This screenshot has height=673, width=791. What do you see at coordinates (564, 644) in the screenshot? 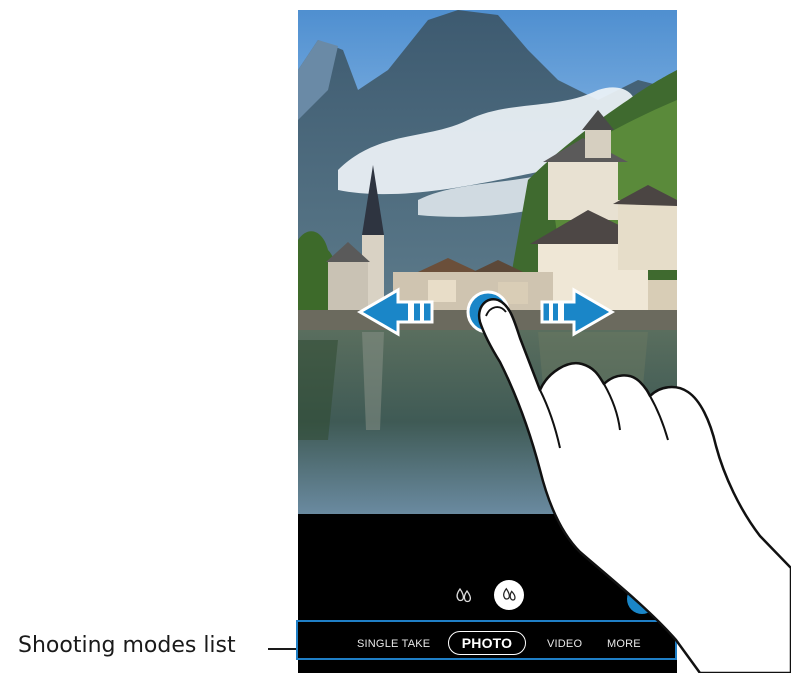
I see `mode-video: VIDEO` at bounding box center [564, 644].